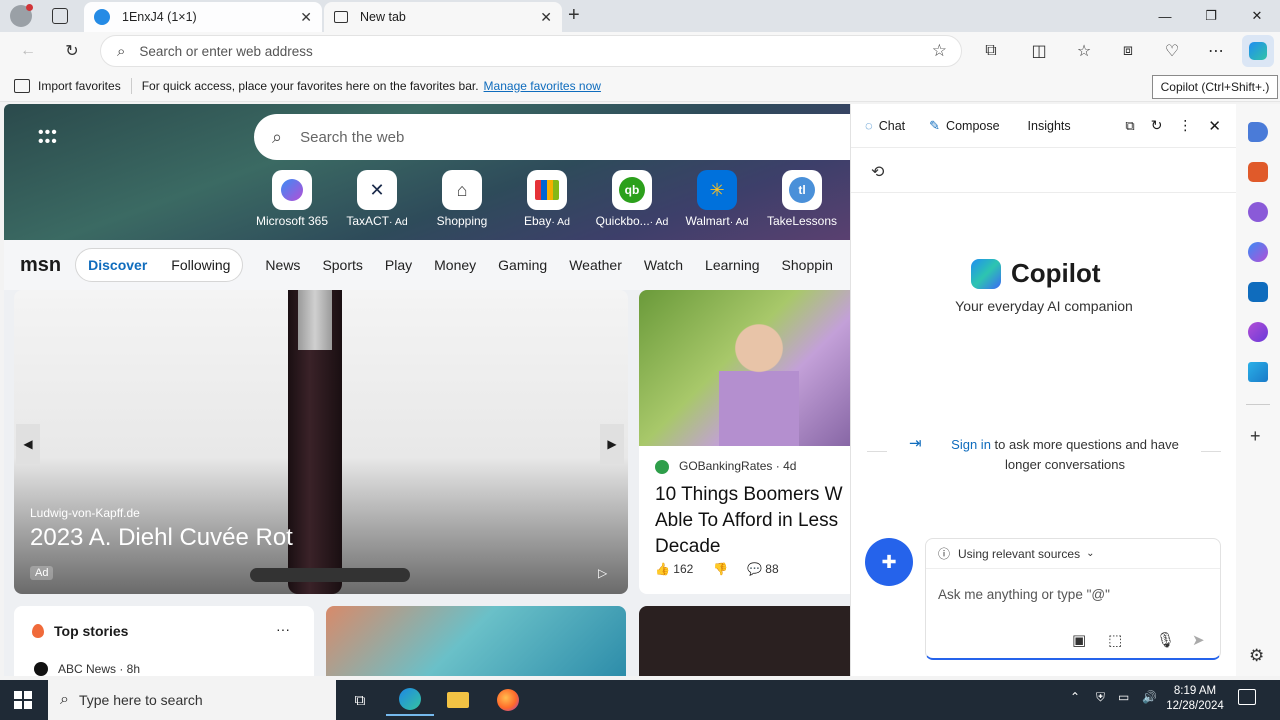  What do you see at coordinates (1198, 640) in the screenshot?
I see `send-icon: ➤` at bounding box center [1198, 640].